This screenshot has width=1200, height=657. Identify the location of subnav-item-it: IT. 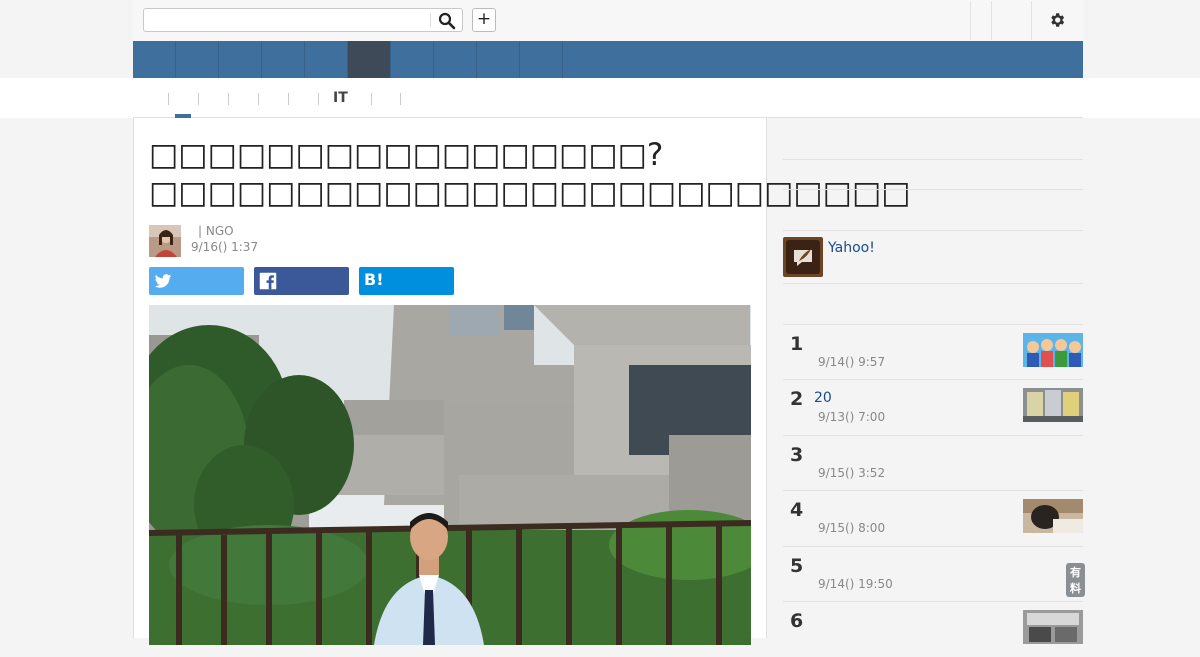
(340, 98).